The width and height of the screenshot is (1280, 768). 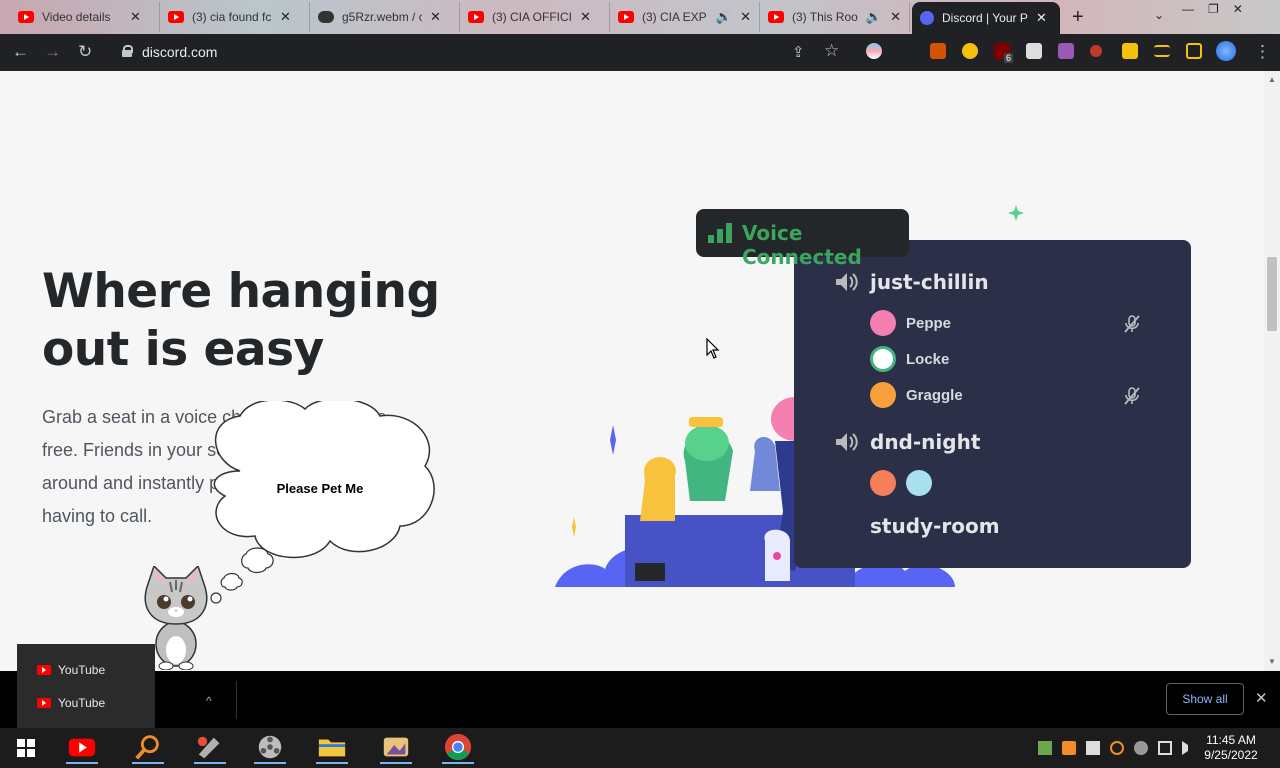 I want to click on tab-title: (3) CIA EXP, so click(x=674, y=17).